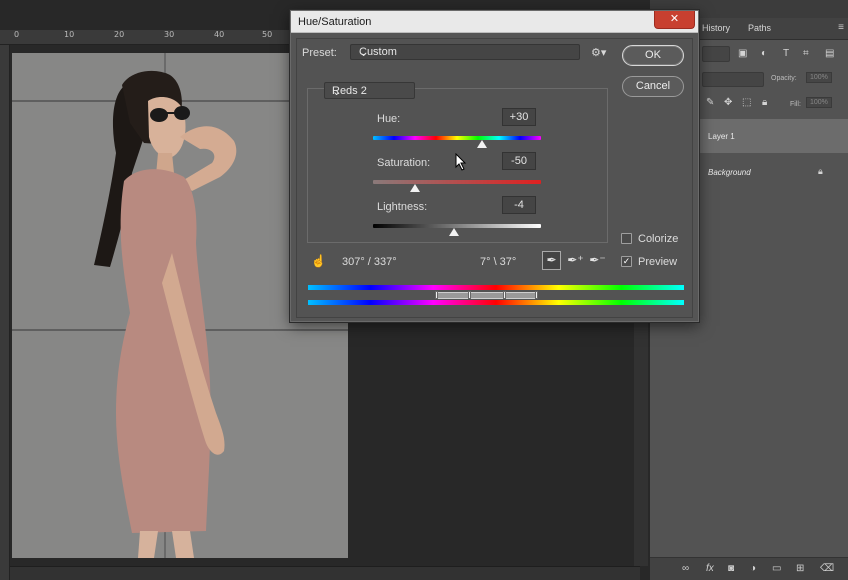 This screenshot has width=848, height=580. I want to click on lock-pixels-icon: ✎, so click(710, 103).